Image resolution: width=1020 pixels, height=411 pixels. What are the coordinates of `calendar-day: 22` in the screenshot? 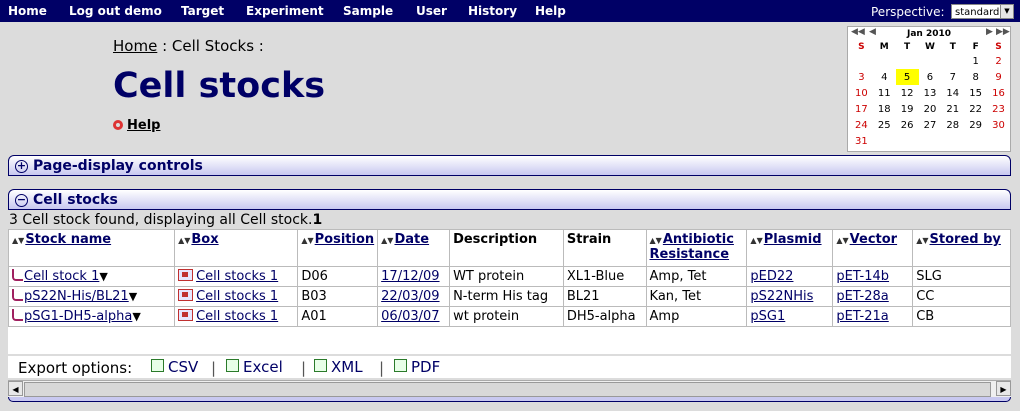 It's located at (975, 109).